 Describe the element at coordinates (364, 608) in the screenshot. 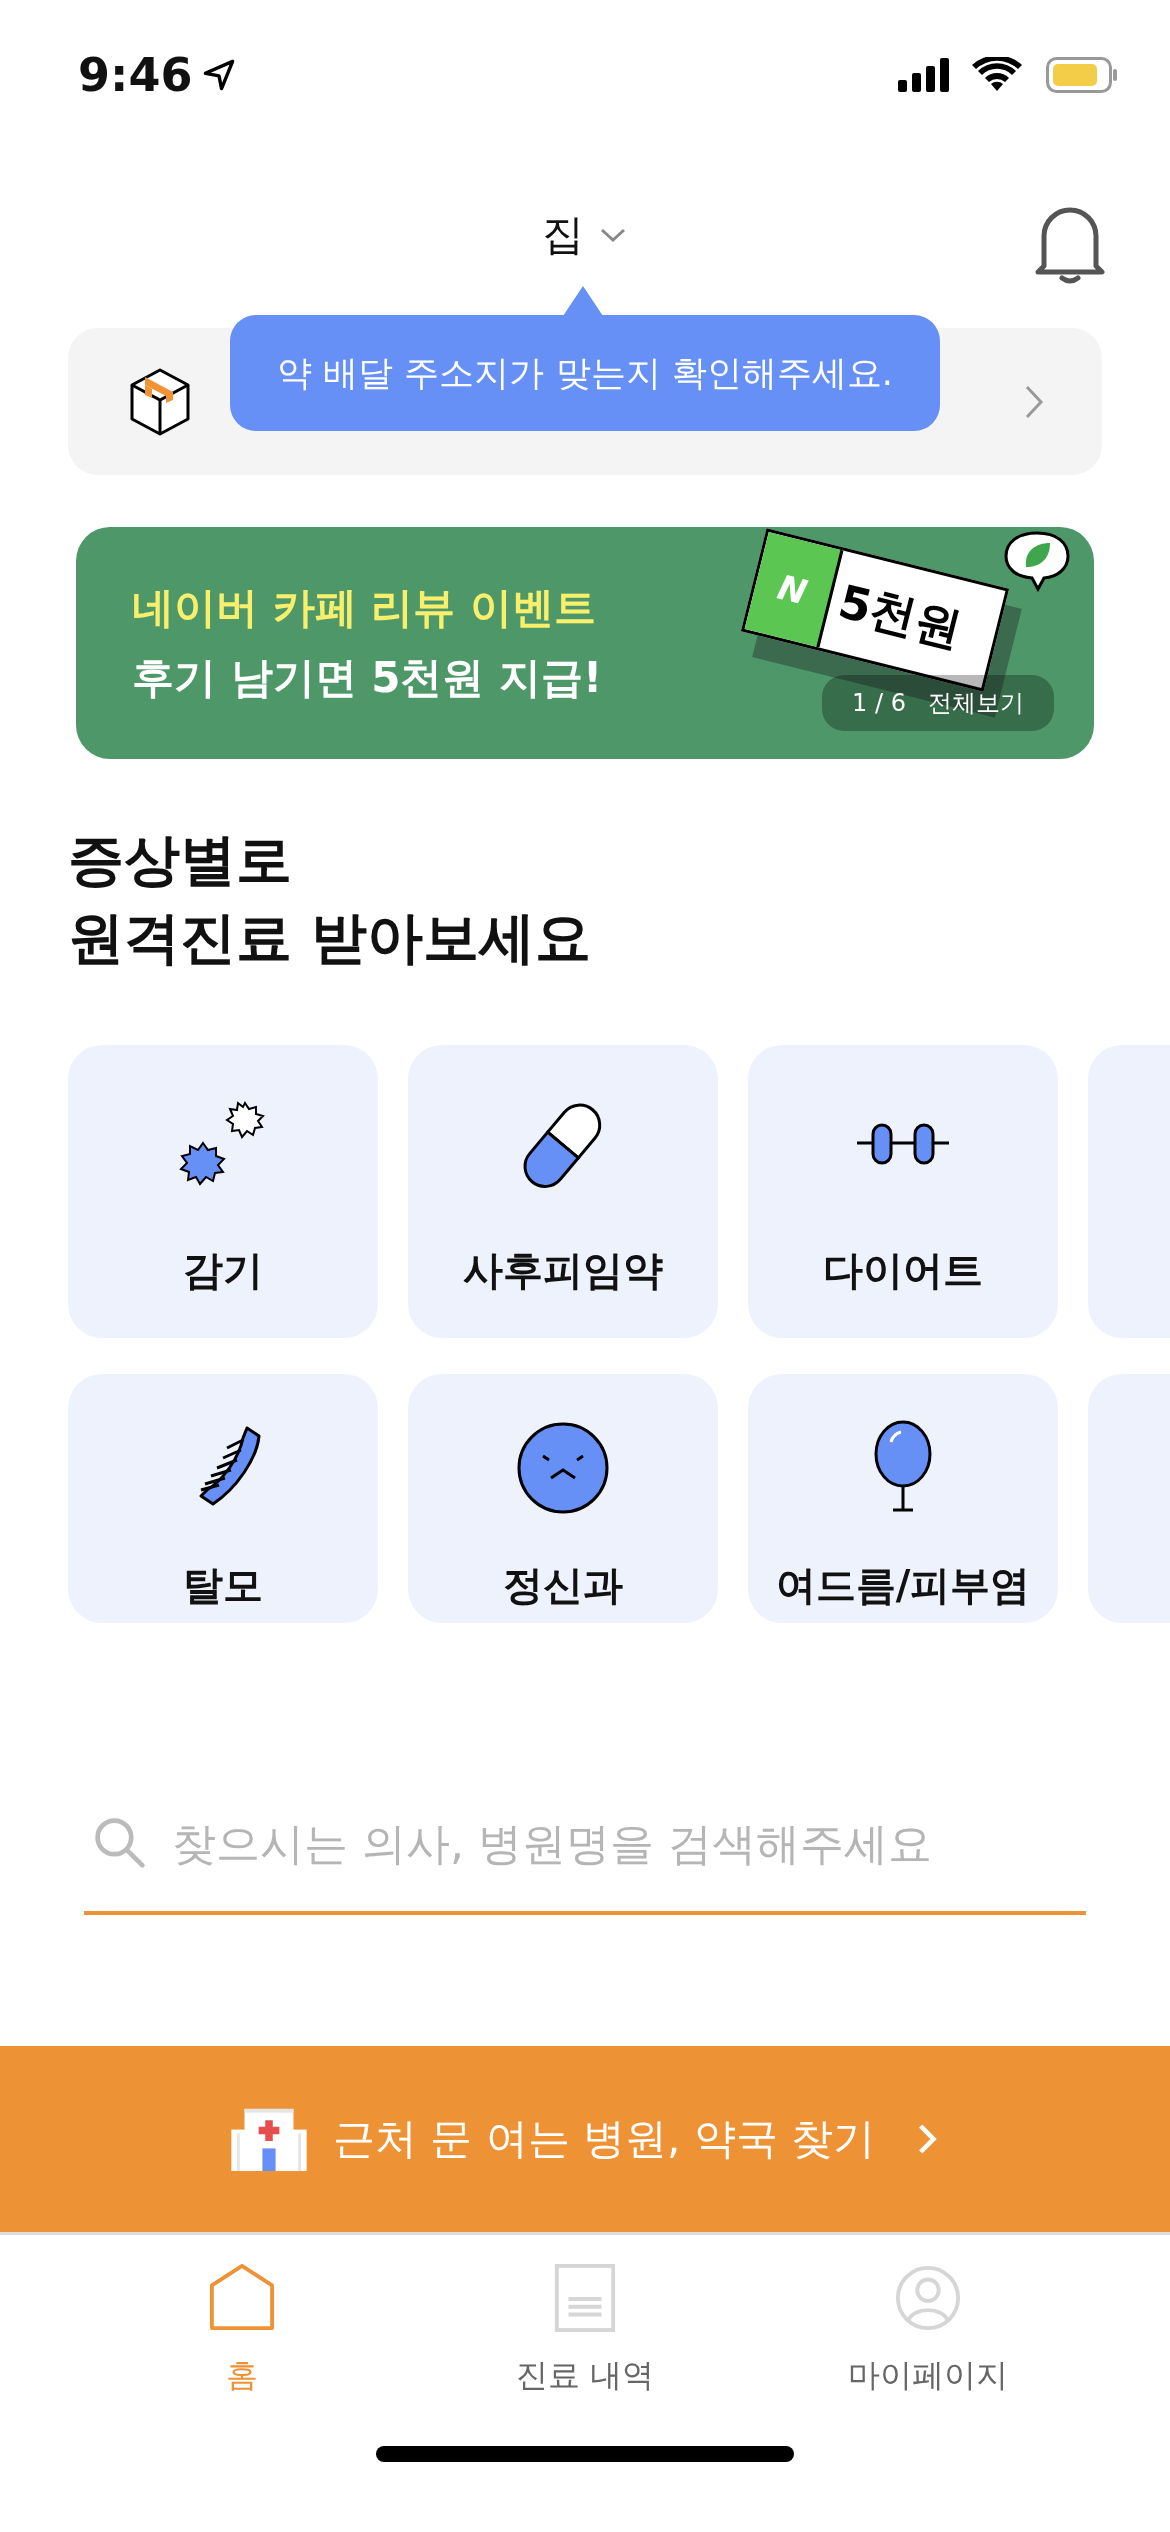

I see `banner-title: 네이버 카페 리뷰 이벤트` at that location.